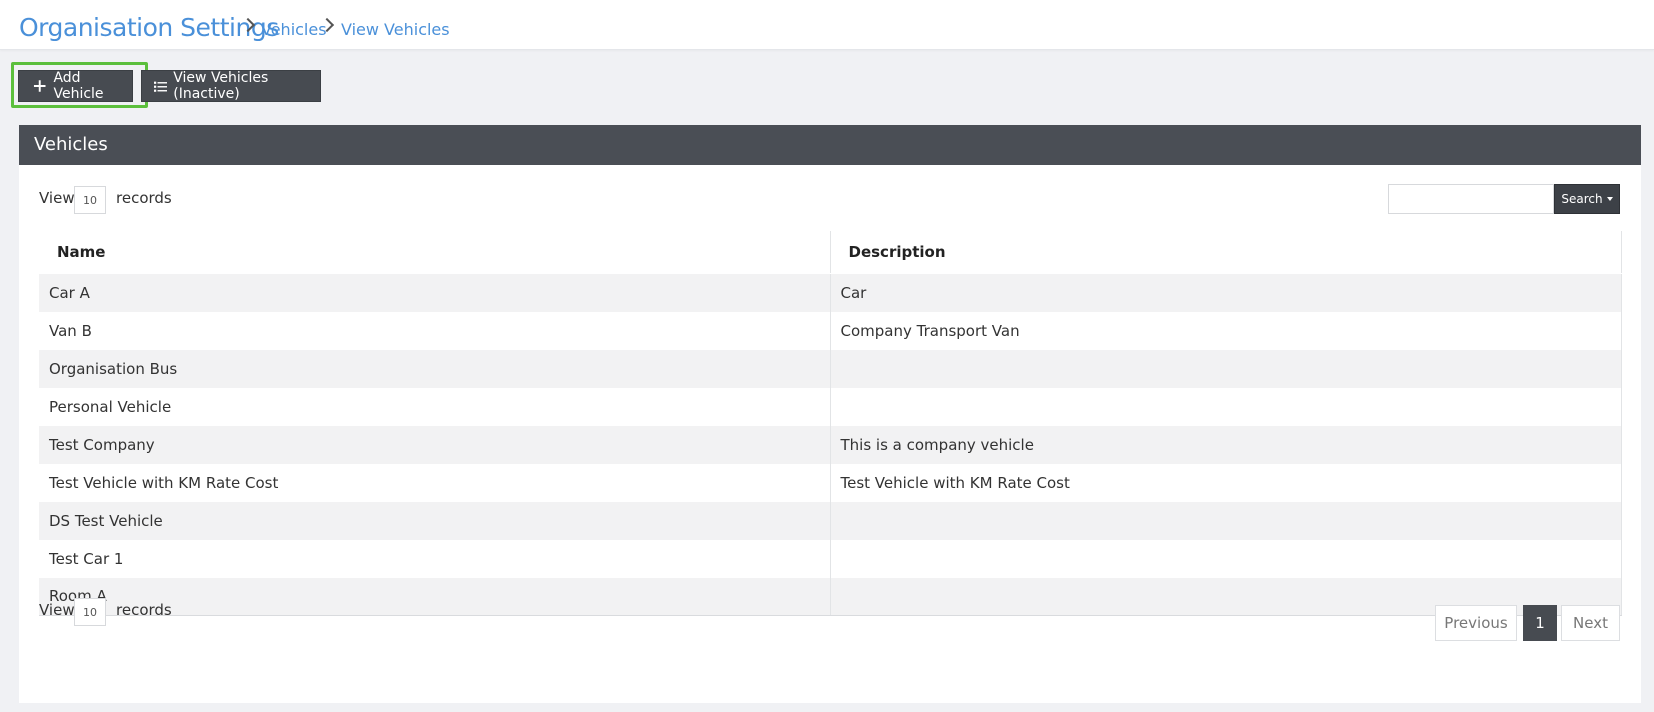  What do you see at coordinates (90, 612) in the screenshot?
I see `page-size-select-bottom: 10` at bounding box center [90, 612].